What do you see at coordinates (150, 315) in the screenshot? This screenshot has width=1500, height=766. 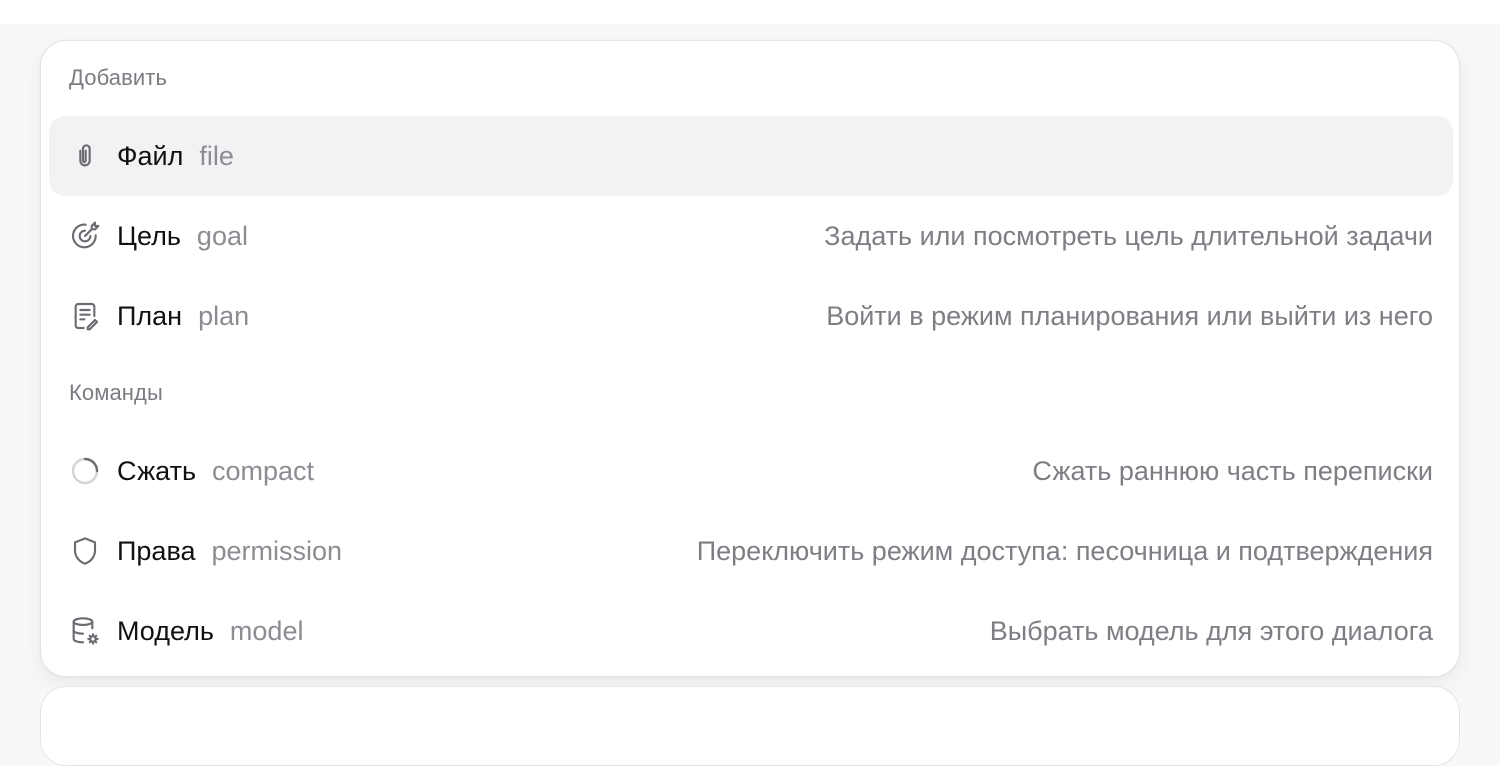 I see `menu-item-name: План` at bounding box center [150, 315].